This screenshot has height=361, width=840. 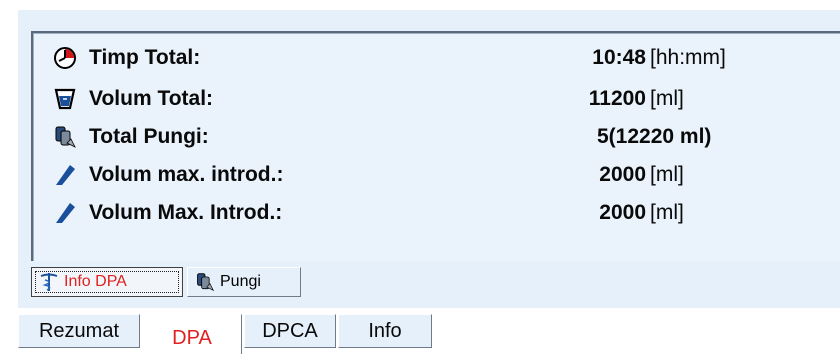 What do you see at coordinates (49, 282) in the screenshot?
I see `caduceus-icon` at bounding box center [49, 282].